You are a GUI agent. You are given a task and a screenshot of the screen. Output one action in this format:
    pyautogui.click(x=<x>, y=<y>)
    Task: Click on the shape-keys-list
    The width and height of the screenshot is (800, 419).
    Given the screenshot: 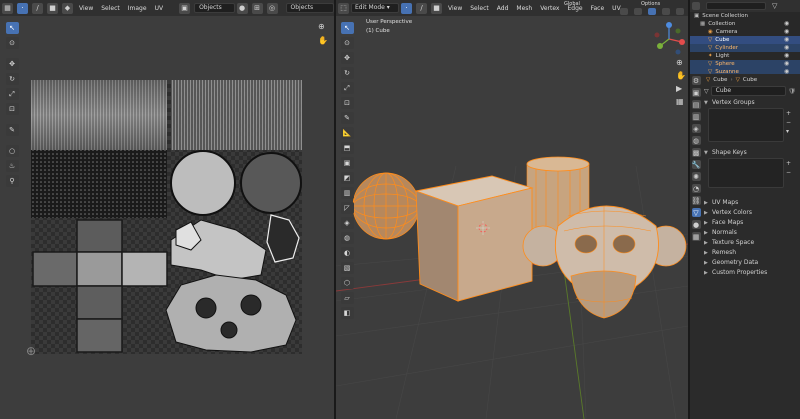 What is the action you would take?
    pyautogui.click(x=746, y=173)
    